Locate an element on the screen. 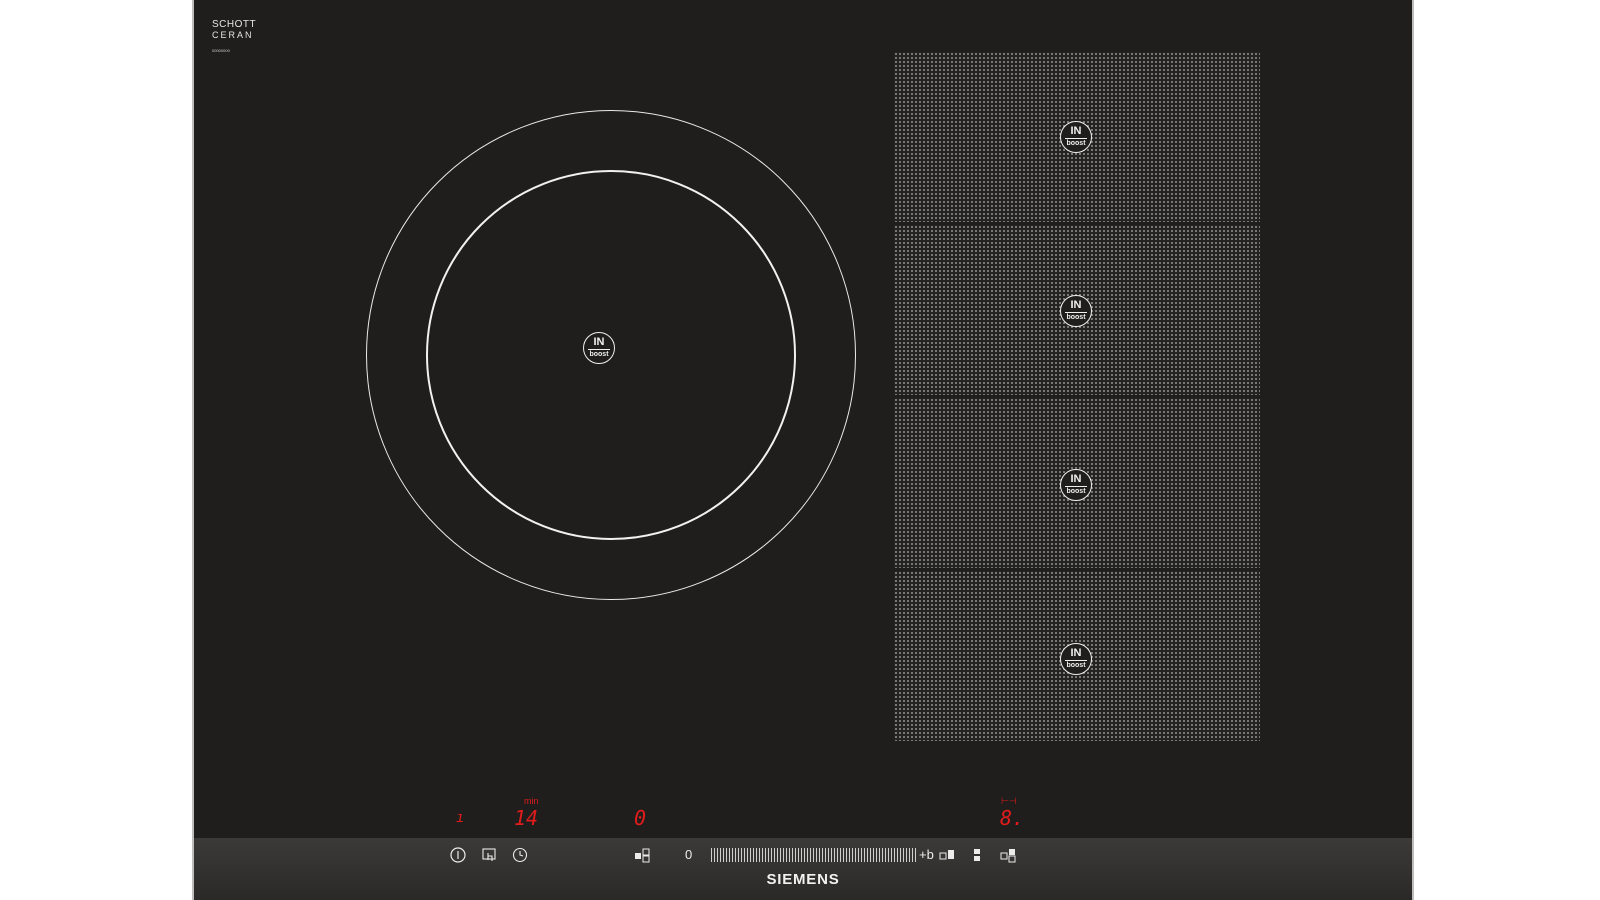 Image resolution: width=1600 pixels, height=900 pixels. schott-ceran-logo: SCHOTT CERAN 00000000 is located at coordinates (234, 38).